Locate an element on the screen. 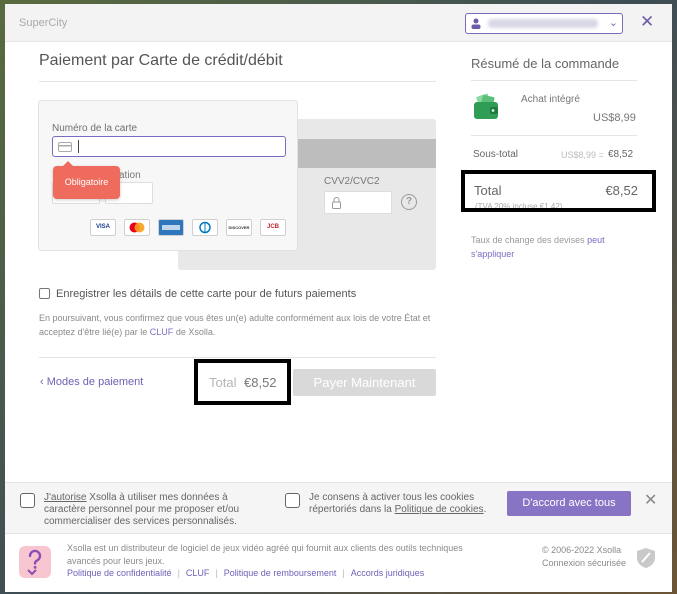 The width and height of the screenshot is (677, 594). user-name-blurred is located at coordinates (543, 23).